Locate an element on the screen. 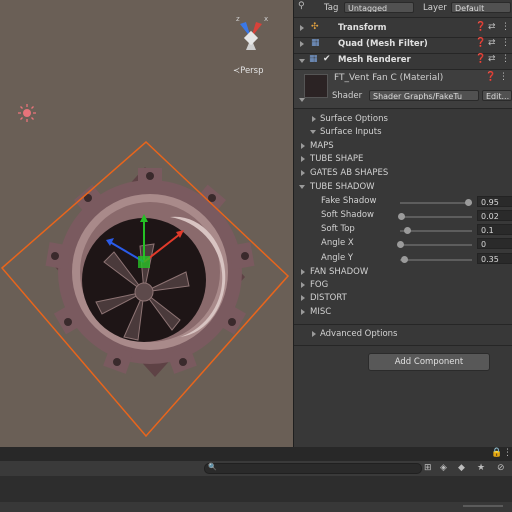 The height and width of the screenshot is (512, 512). property-label: Angle X is located at coordinates (337, 243).